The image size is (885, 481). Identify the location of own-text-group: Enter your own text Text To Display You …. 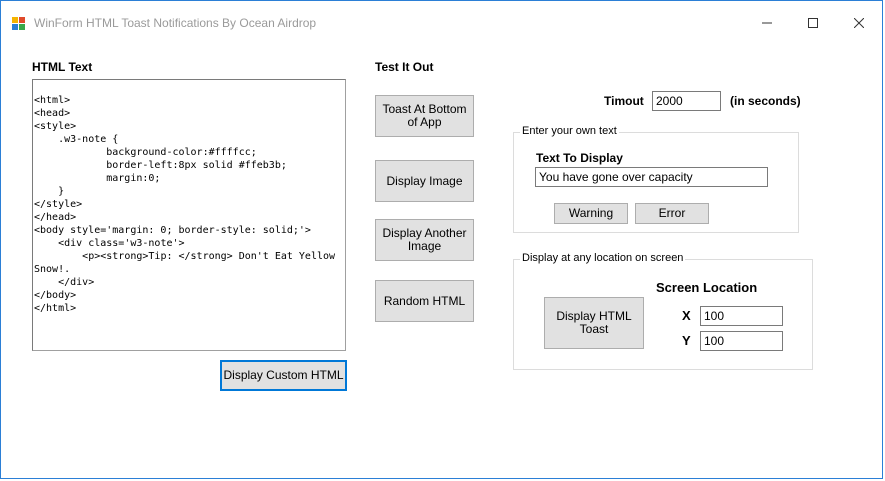
(656, 179).